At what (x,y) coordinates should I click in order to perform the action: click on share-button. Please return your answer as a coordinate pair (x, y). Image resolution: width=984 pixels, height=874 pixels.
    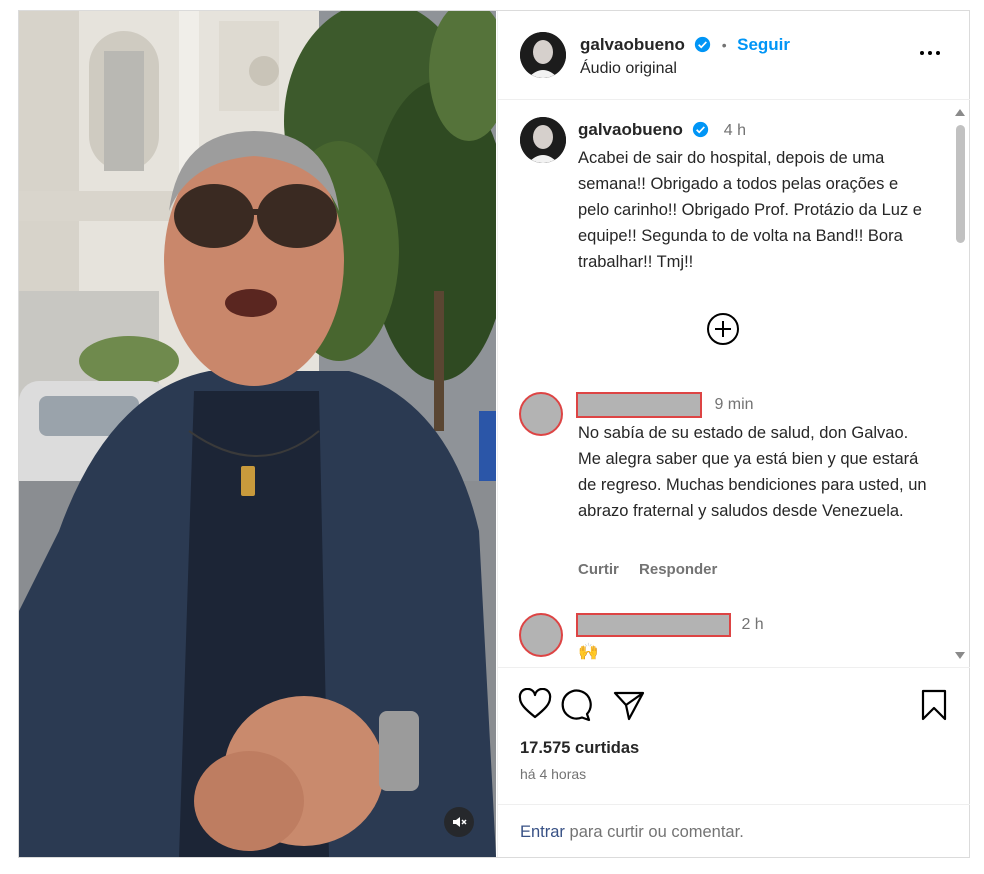
    Looking at the image, I should click on (629, 707).